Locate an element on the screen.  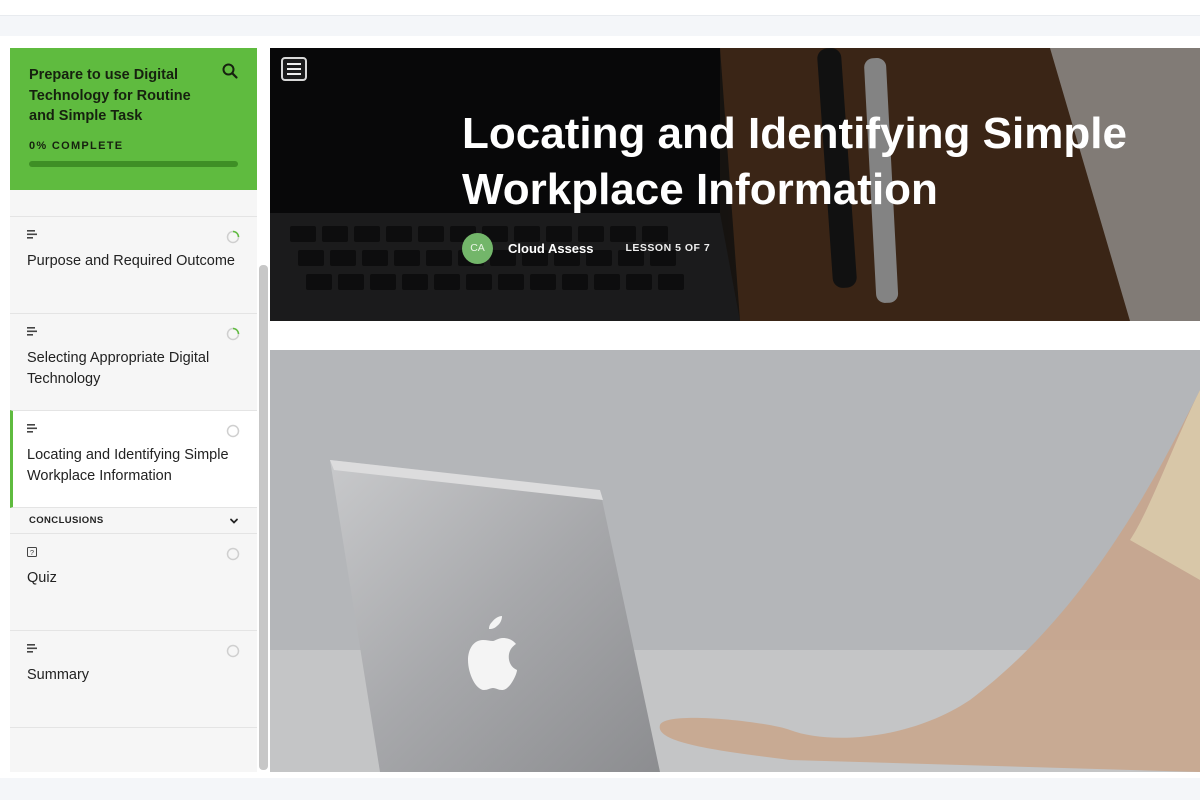
search-icon is located at coordinates (230, 71).